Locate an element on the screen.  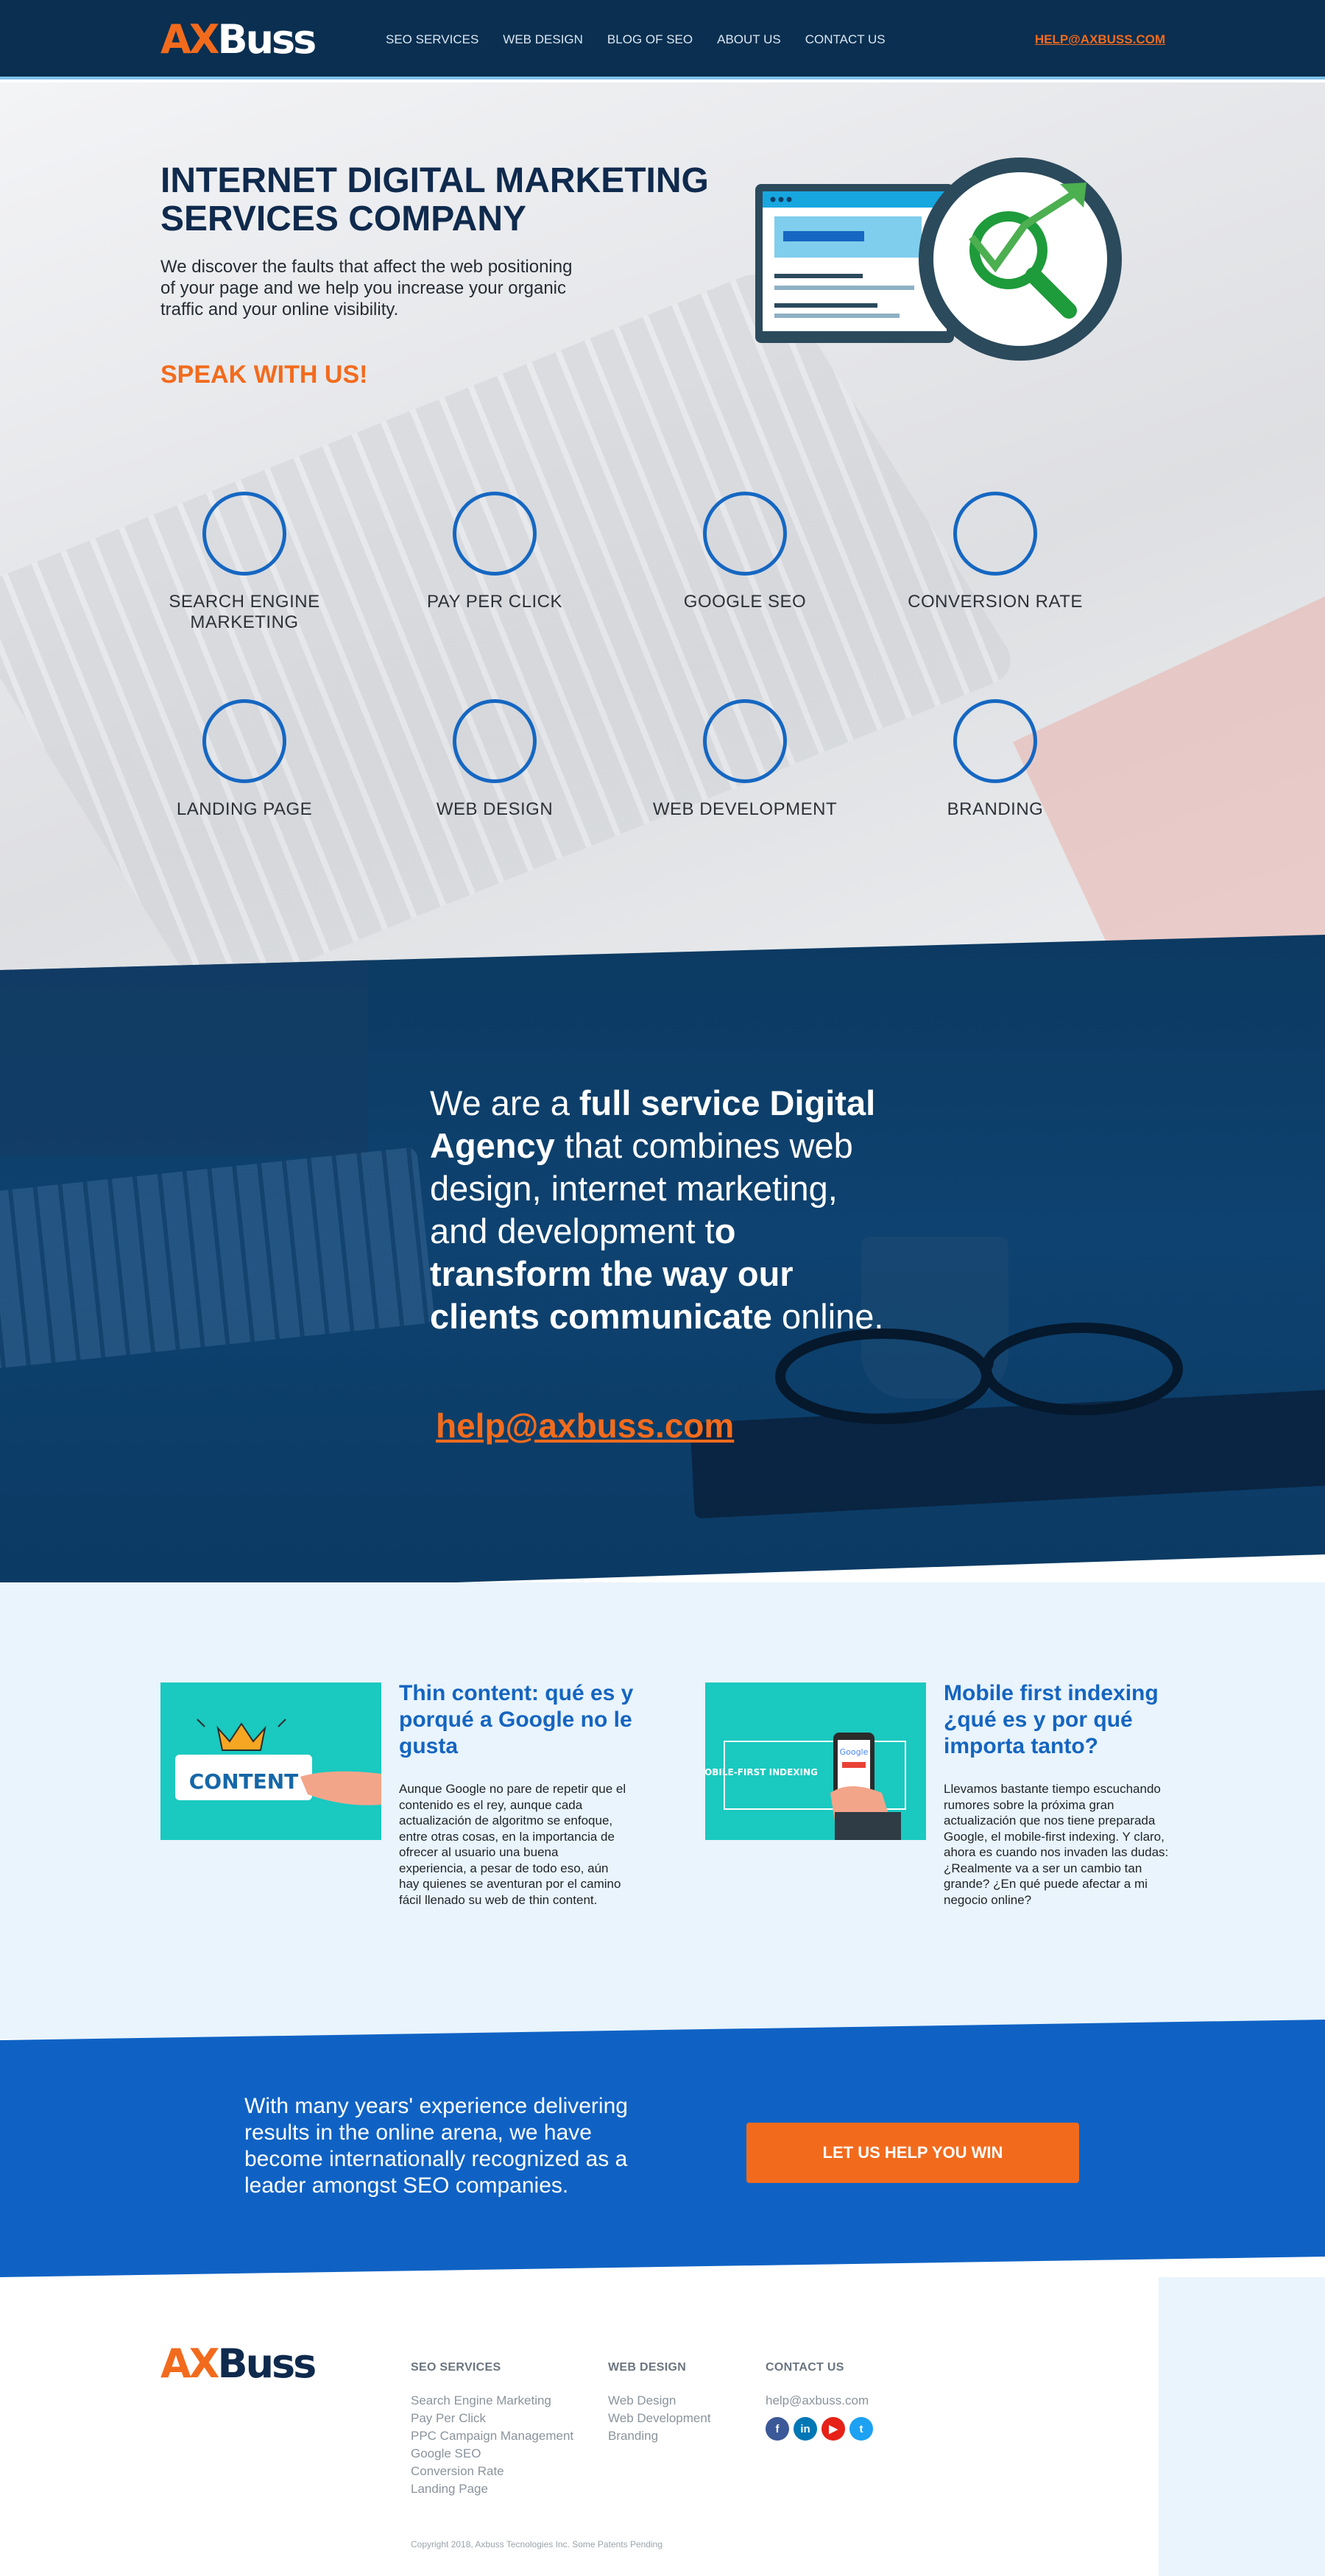
footer-side-strip is located at coordinates (1242, 2426).